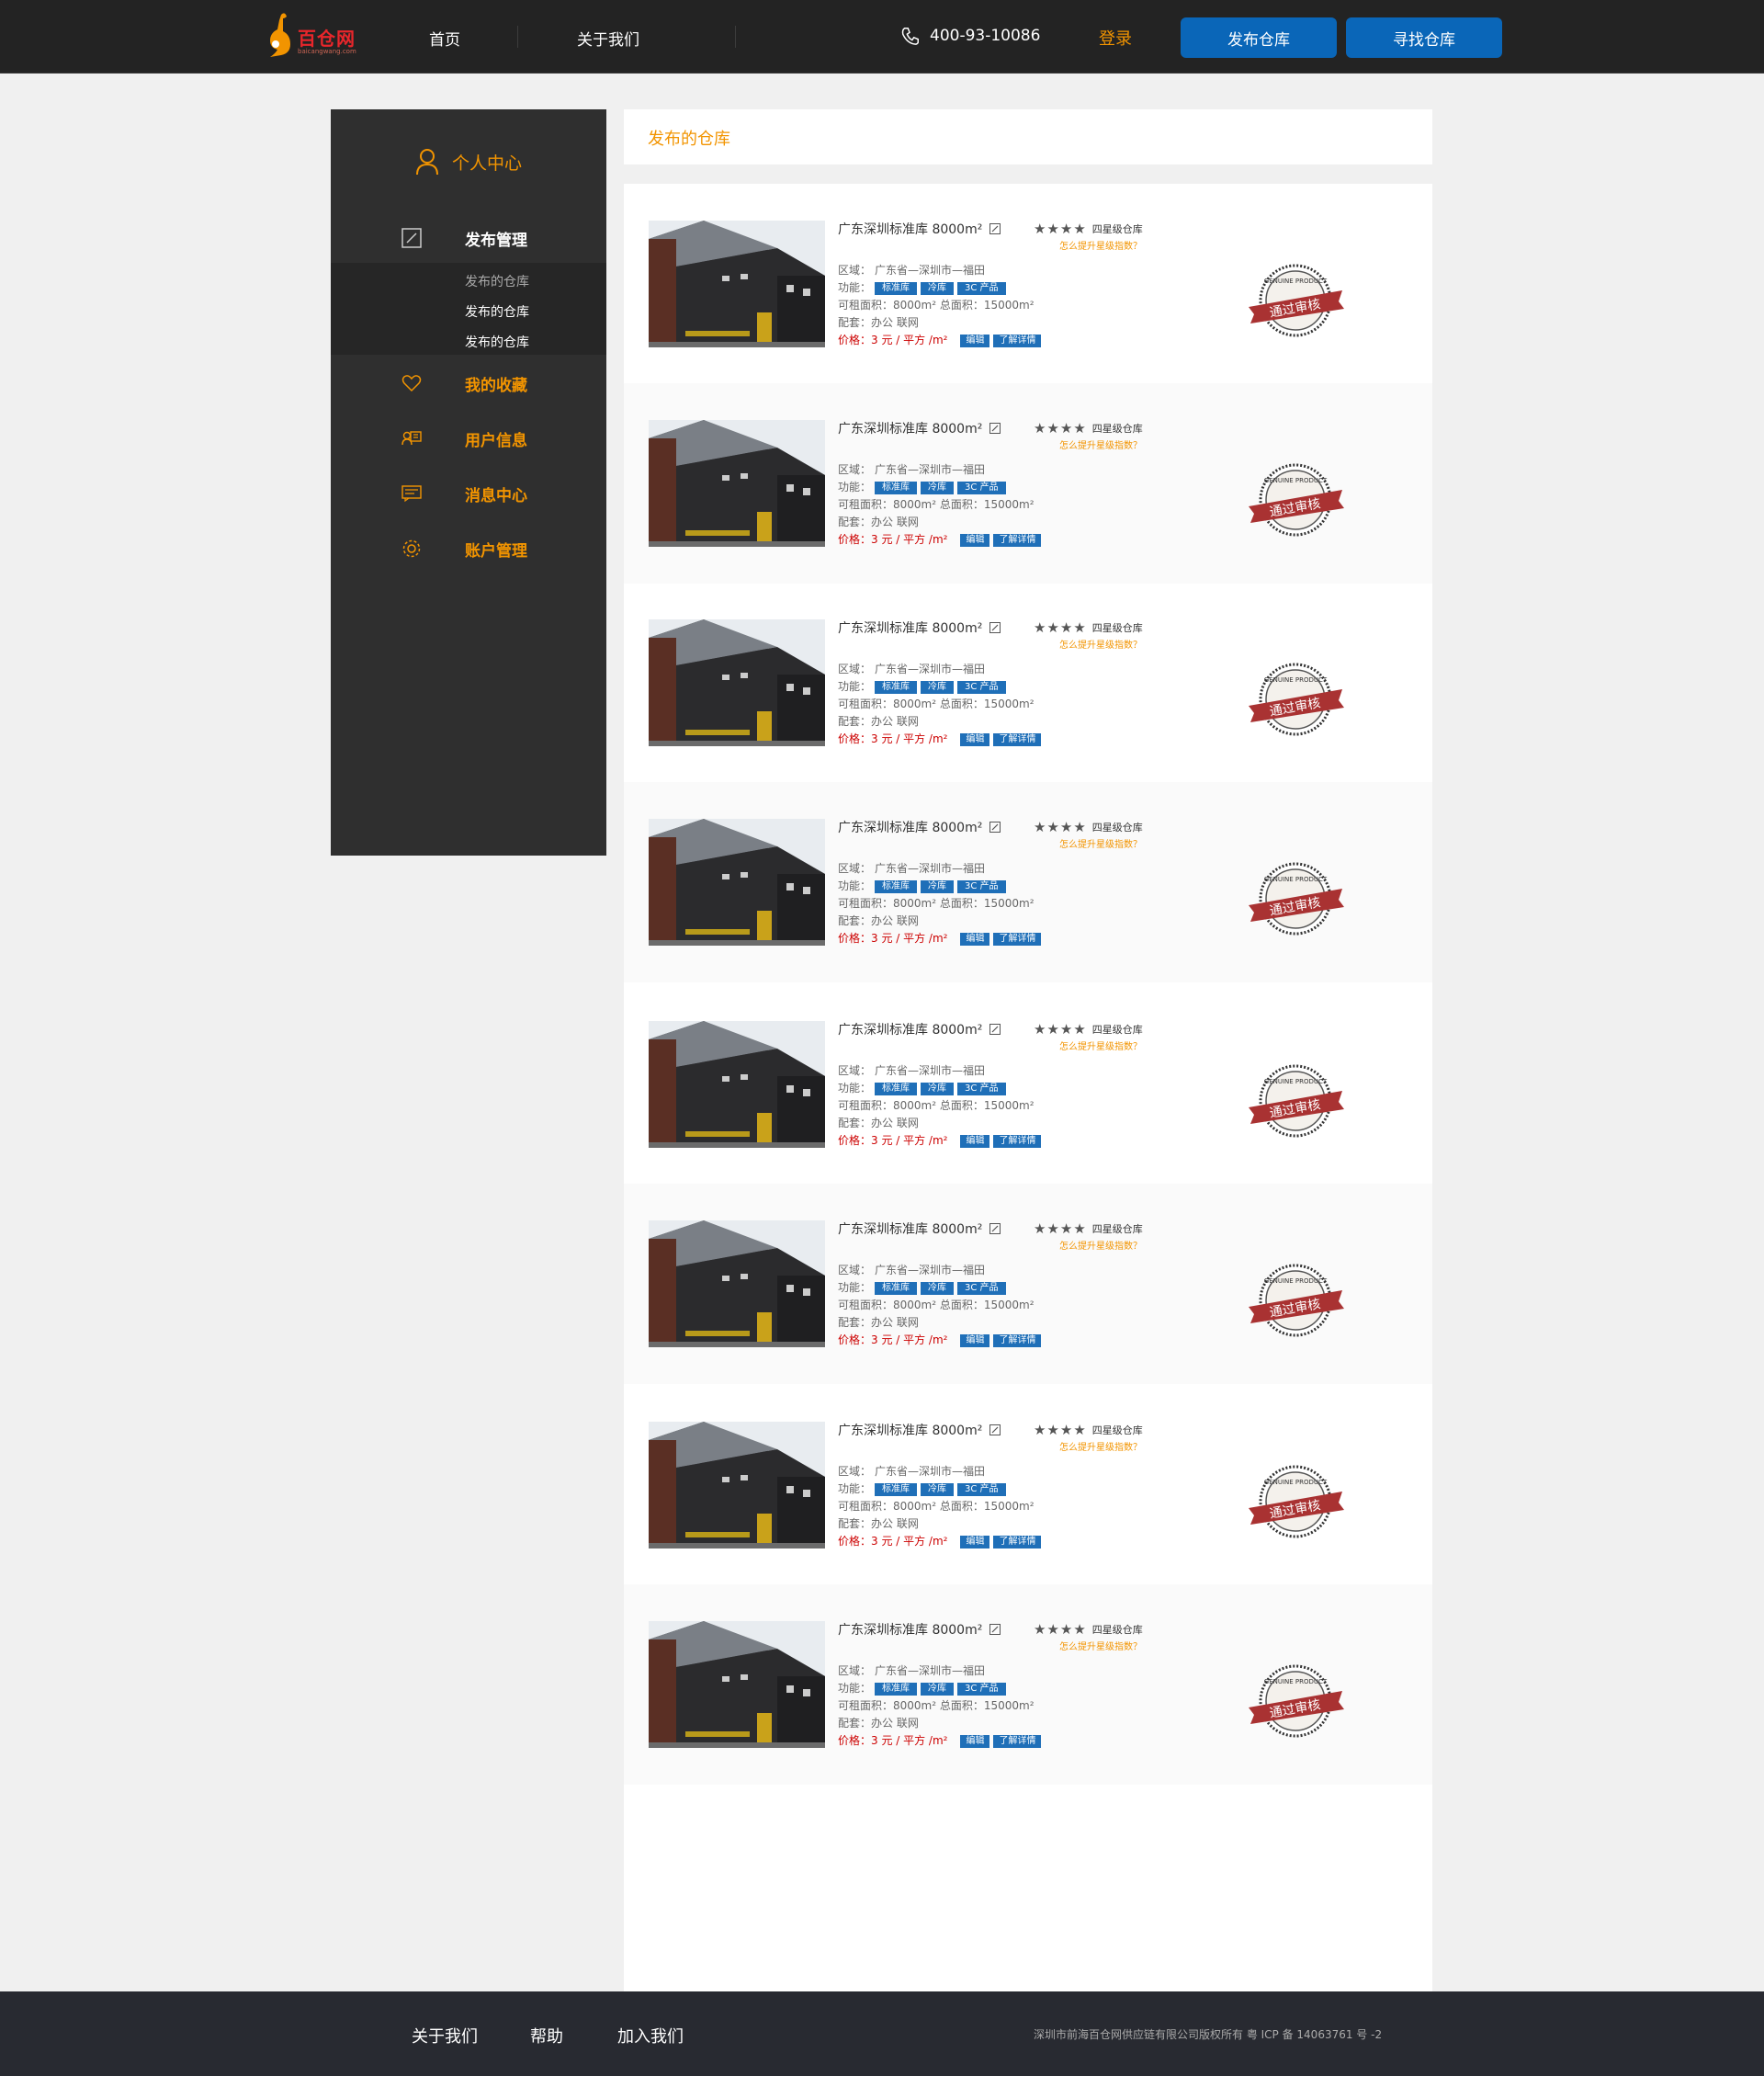 Image resolution: width=1764 pixels, height=2076 pixels. What do you see at coordinates (651, 2036) in the screenshot?
I see `footer-link-join: 加入我们` at bounding box center [651, 2036].